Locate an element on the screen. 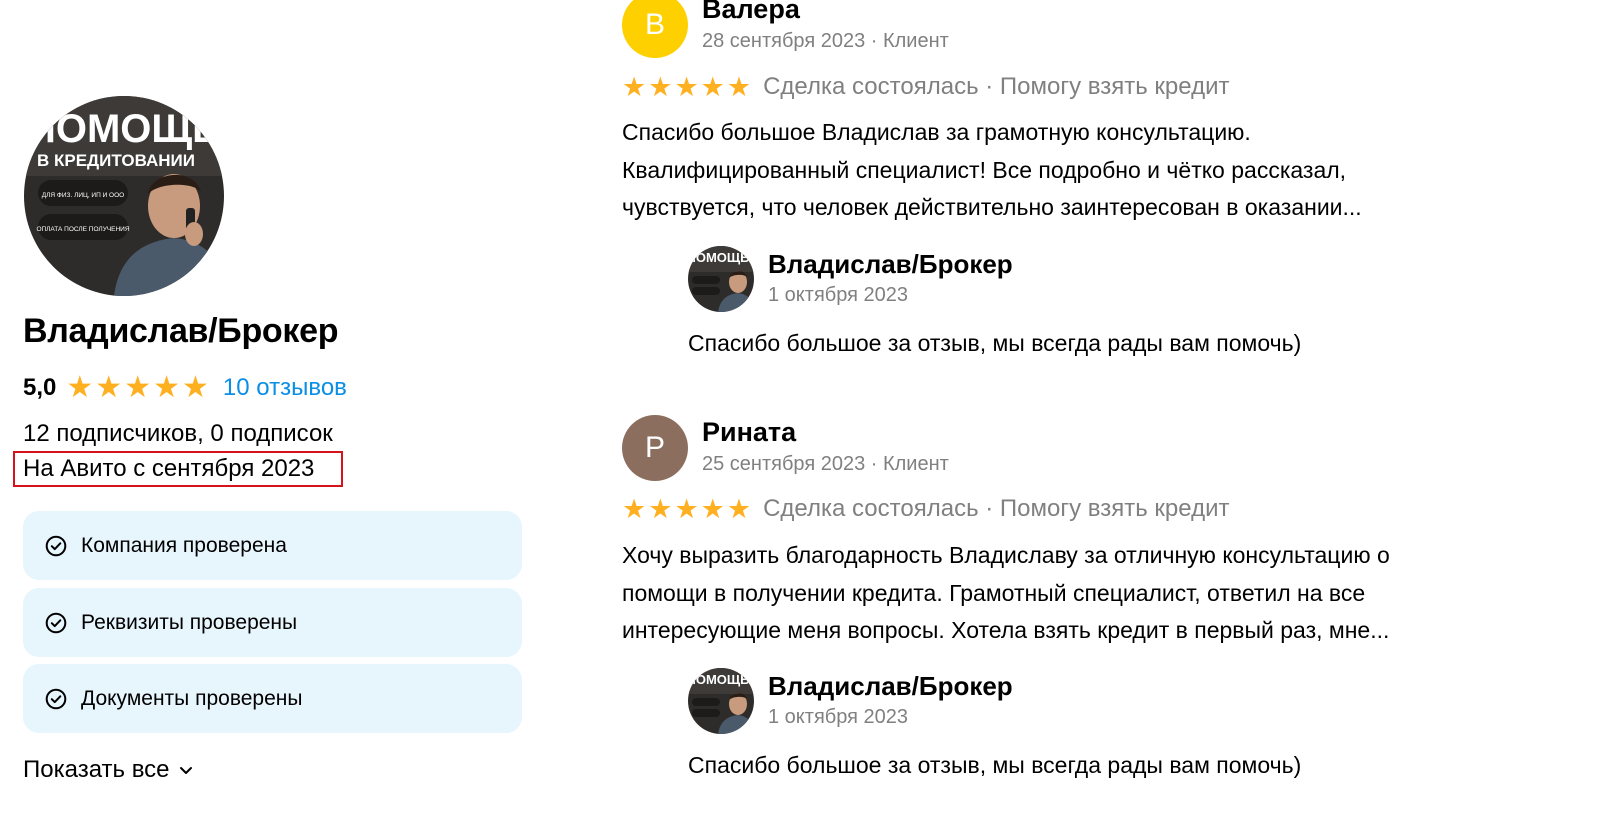  show-all-label: Показать все is located at coordinates (96, 769).